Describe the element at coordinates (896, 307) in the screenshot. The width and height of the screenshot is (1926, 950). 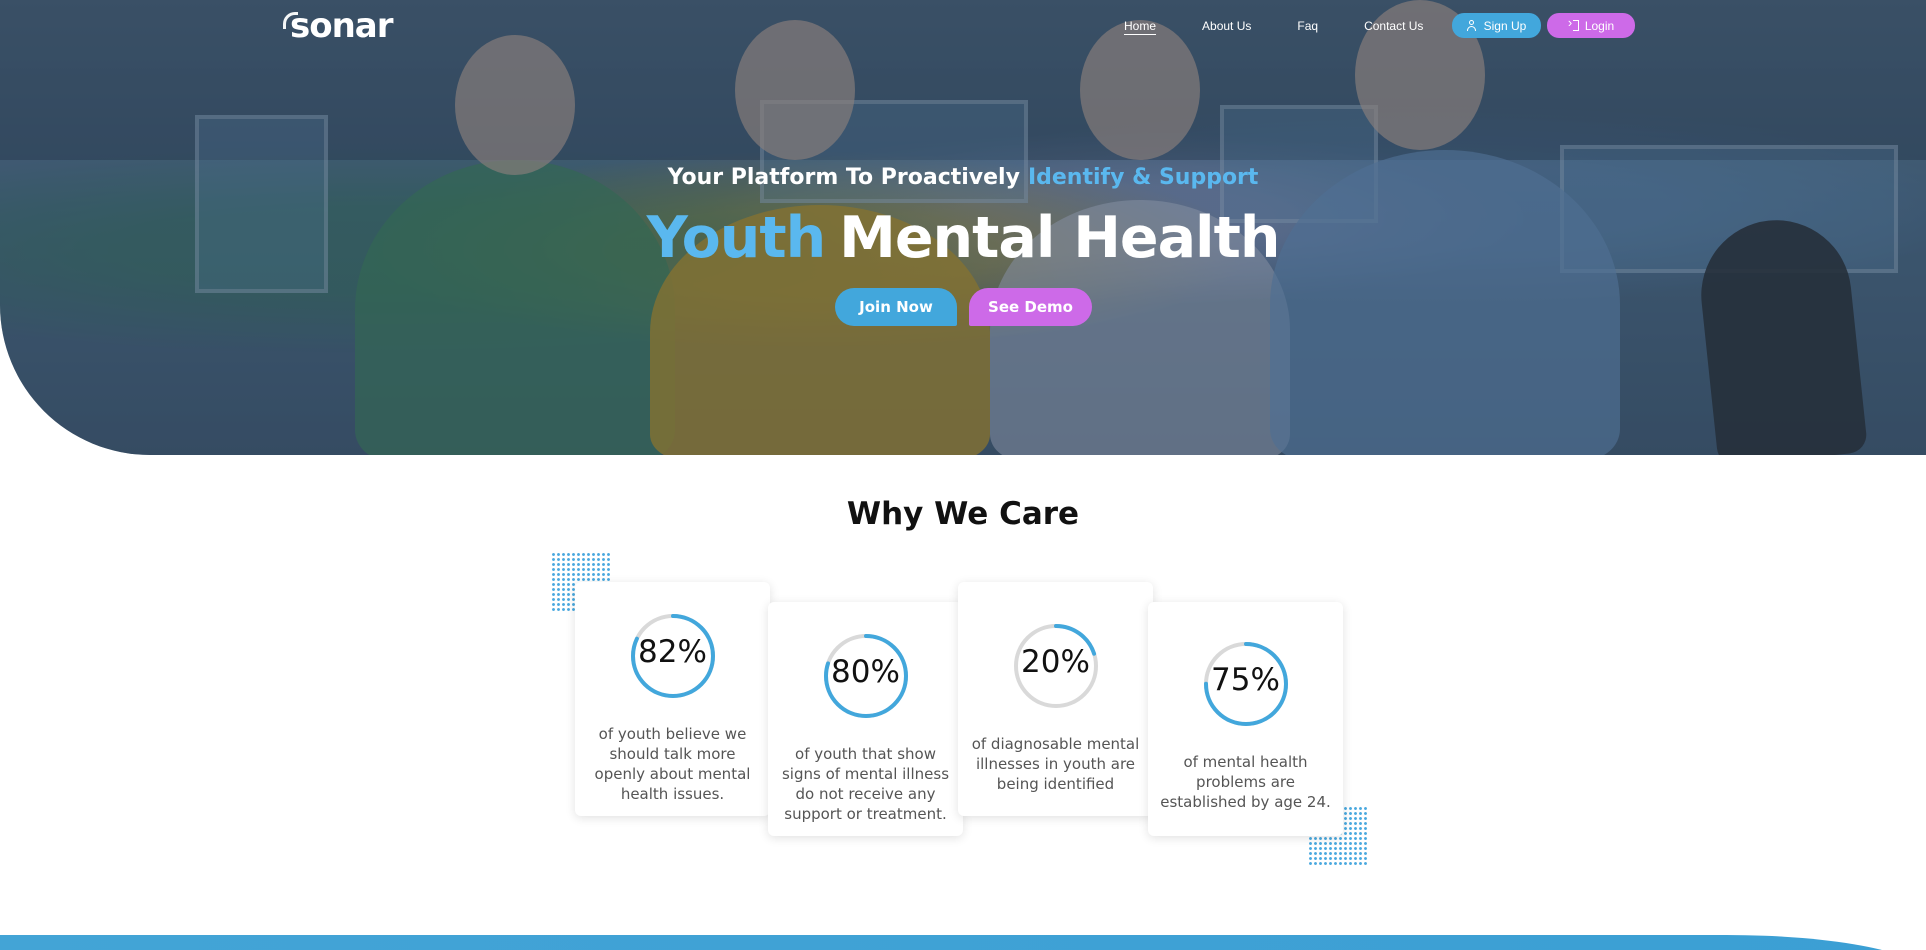
I see `join-now-button: Join Now` at that location.